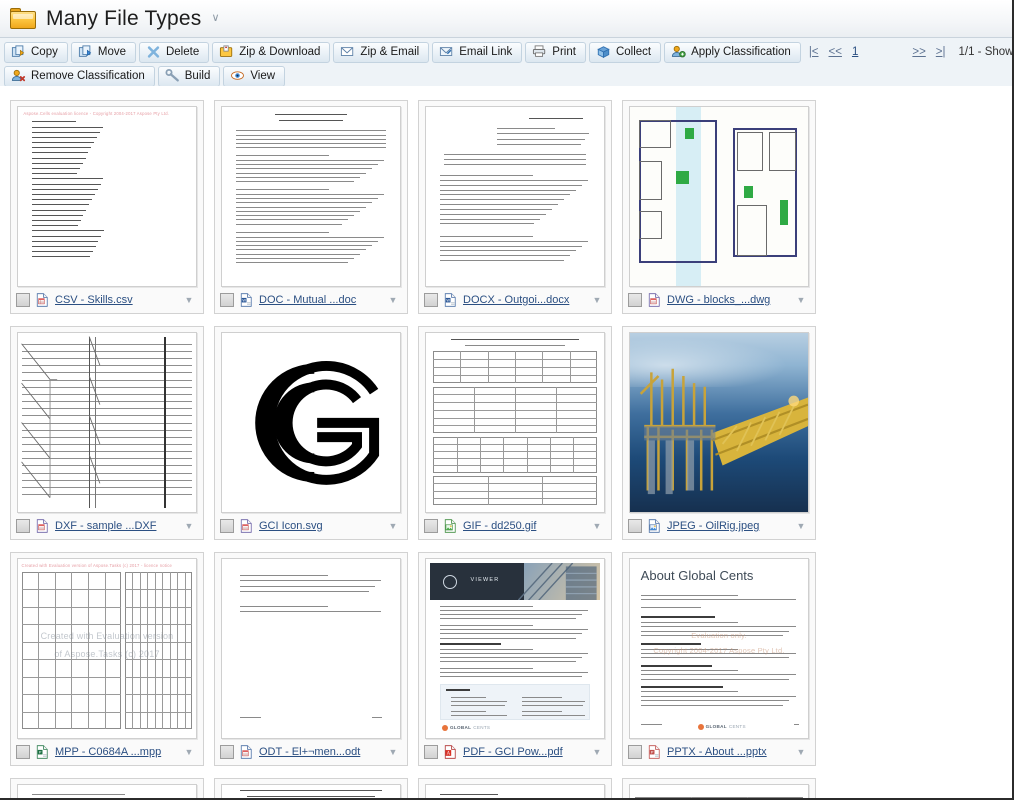 This screenshot has height=800, width=1014. What do you see at coordinates (319, 526) in the screenshot?
I see `file-name-link: GCI Icon.svg` at bounding box center [319, 526].